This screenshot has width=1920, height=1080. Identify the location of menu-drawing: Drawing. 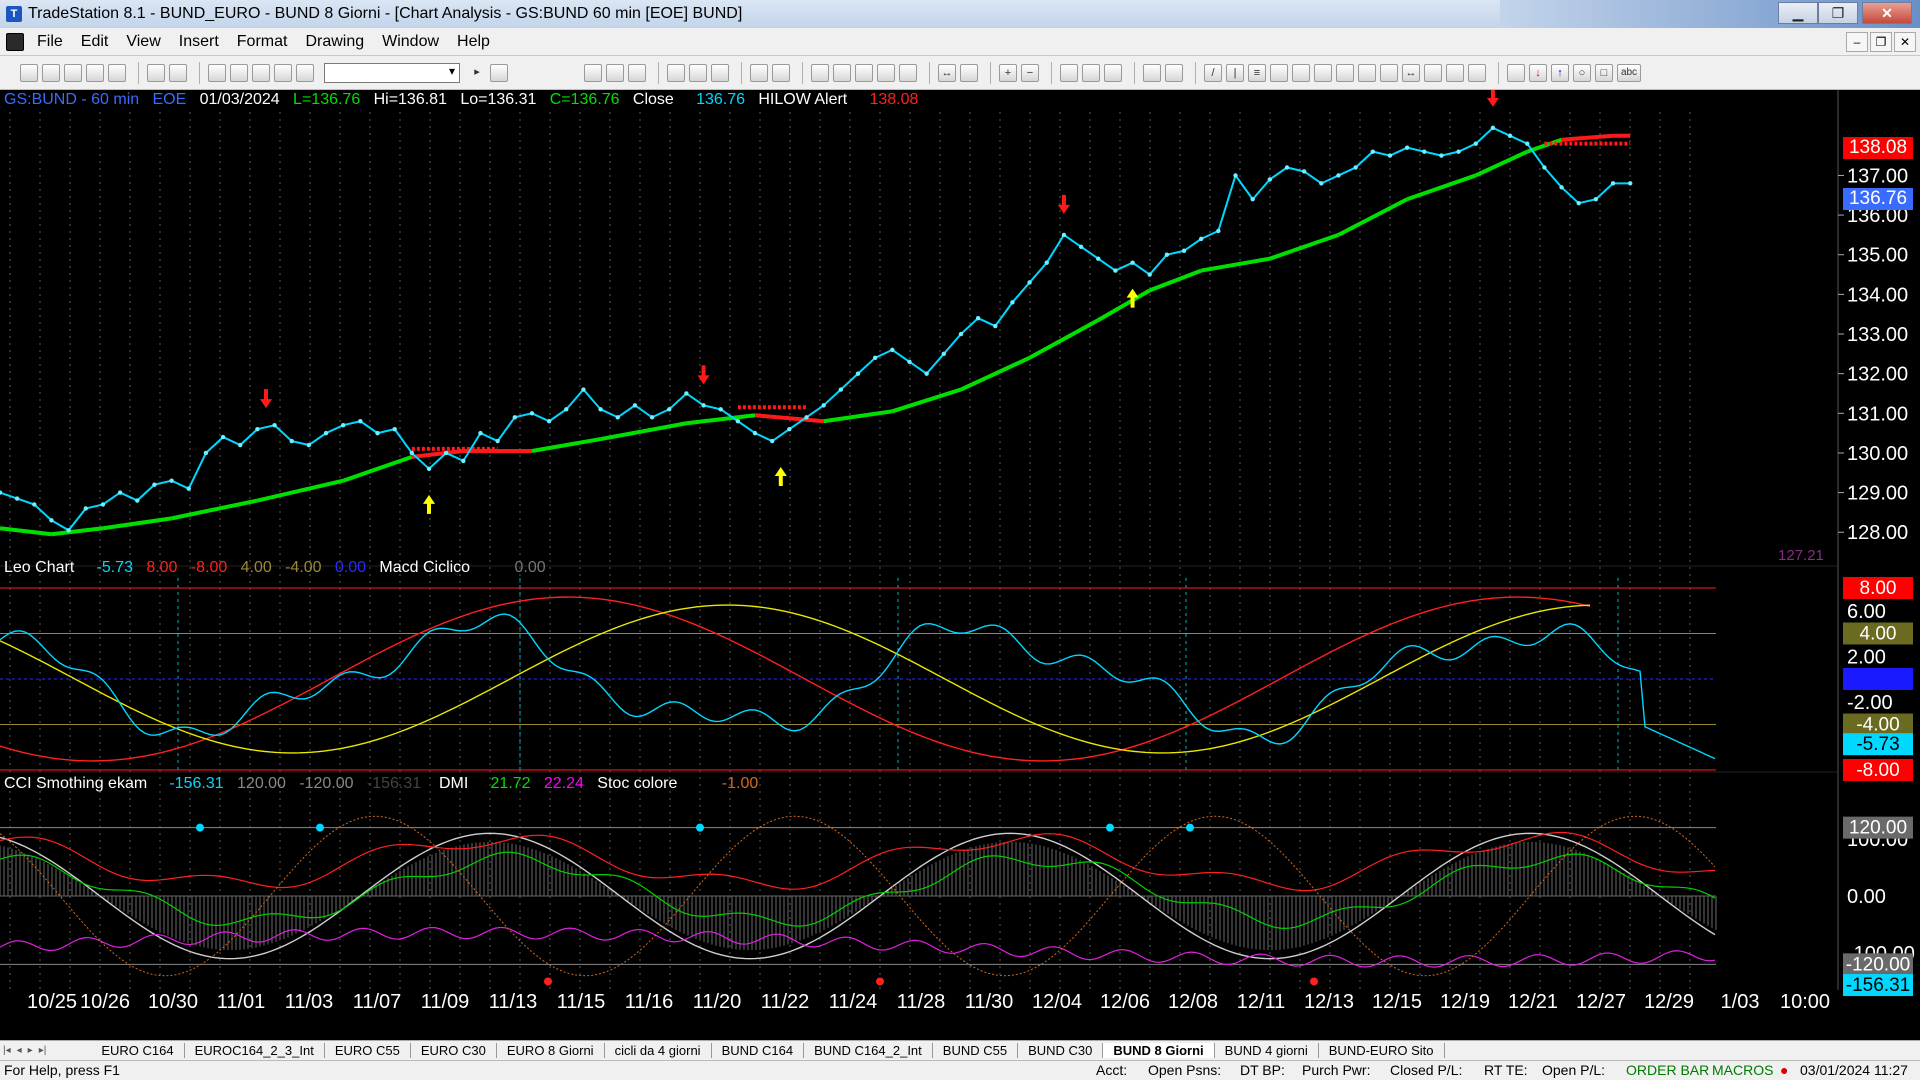
(334, 42).